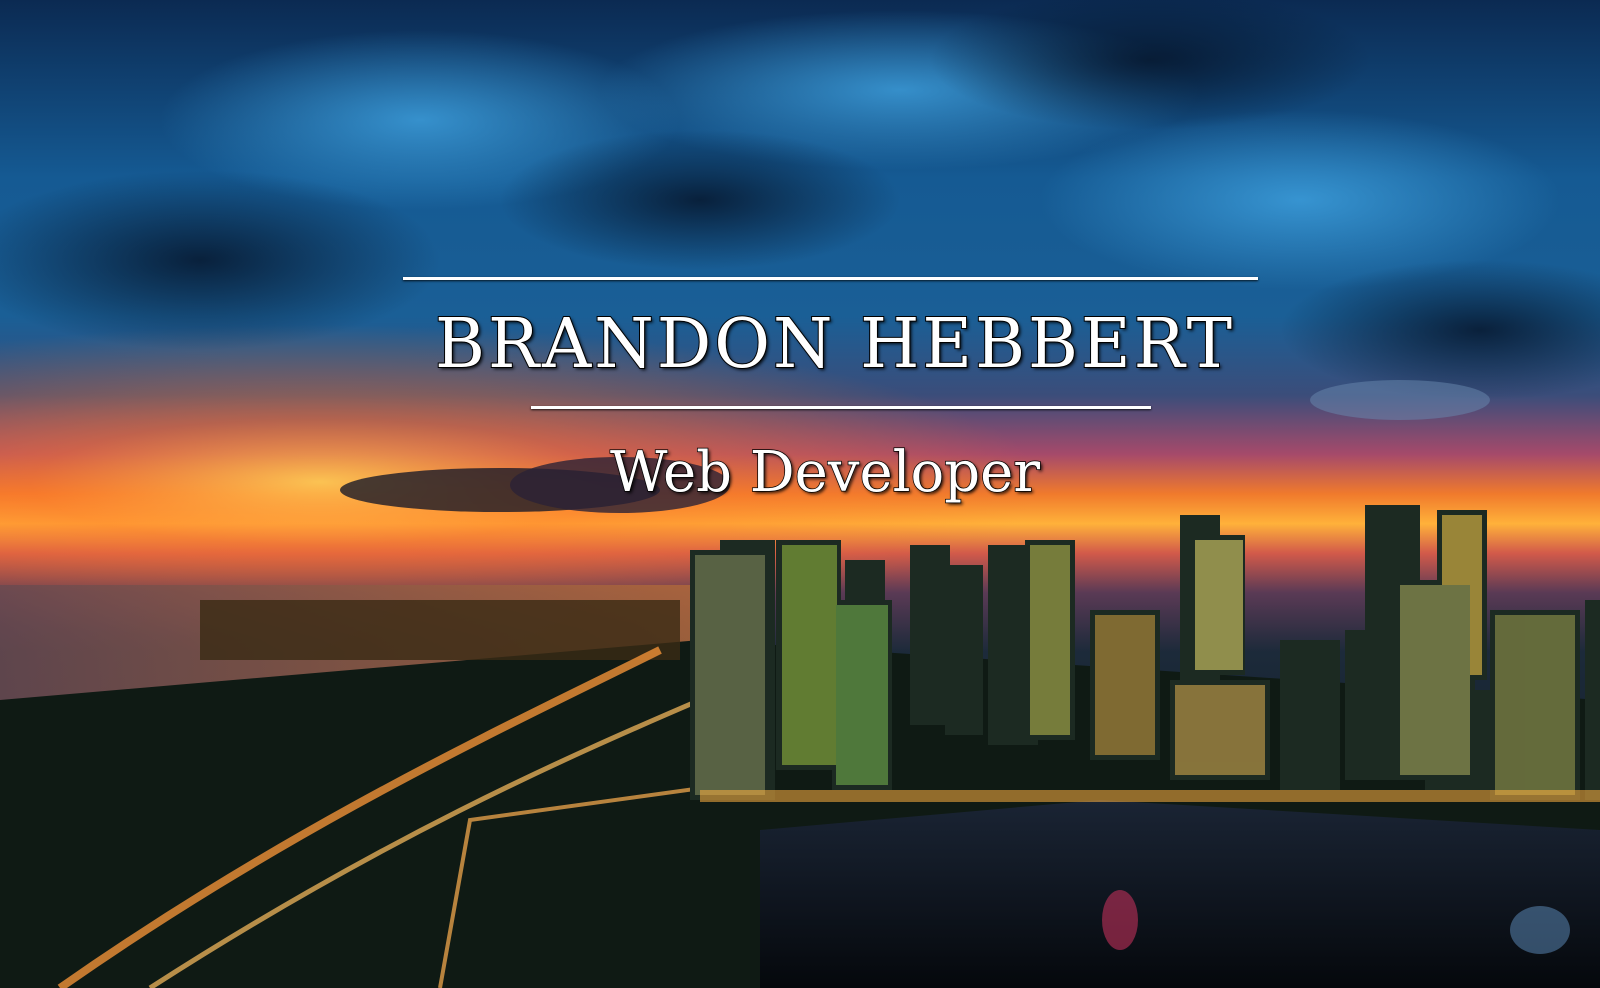  I want to click on hero-role-subheading: Web Developer, so click(824, 472).